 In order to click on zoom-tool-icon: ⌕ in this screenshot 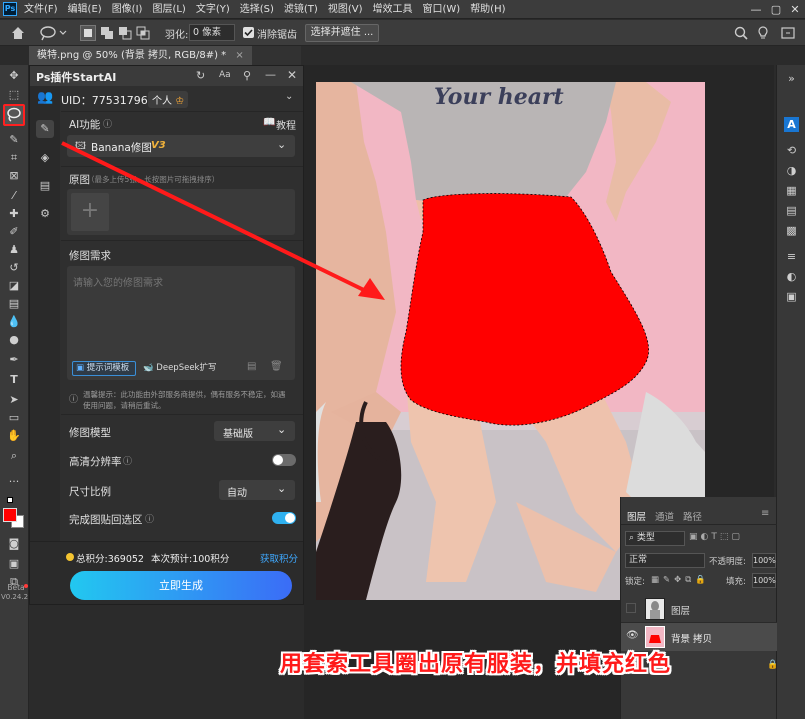, I will do `click(14, 456)`.